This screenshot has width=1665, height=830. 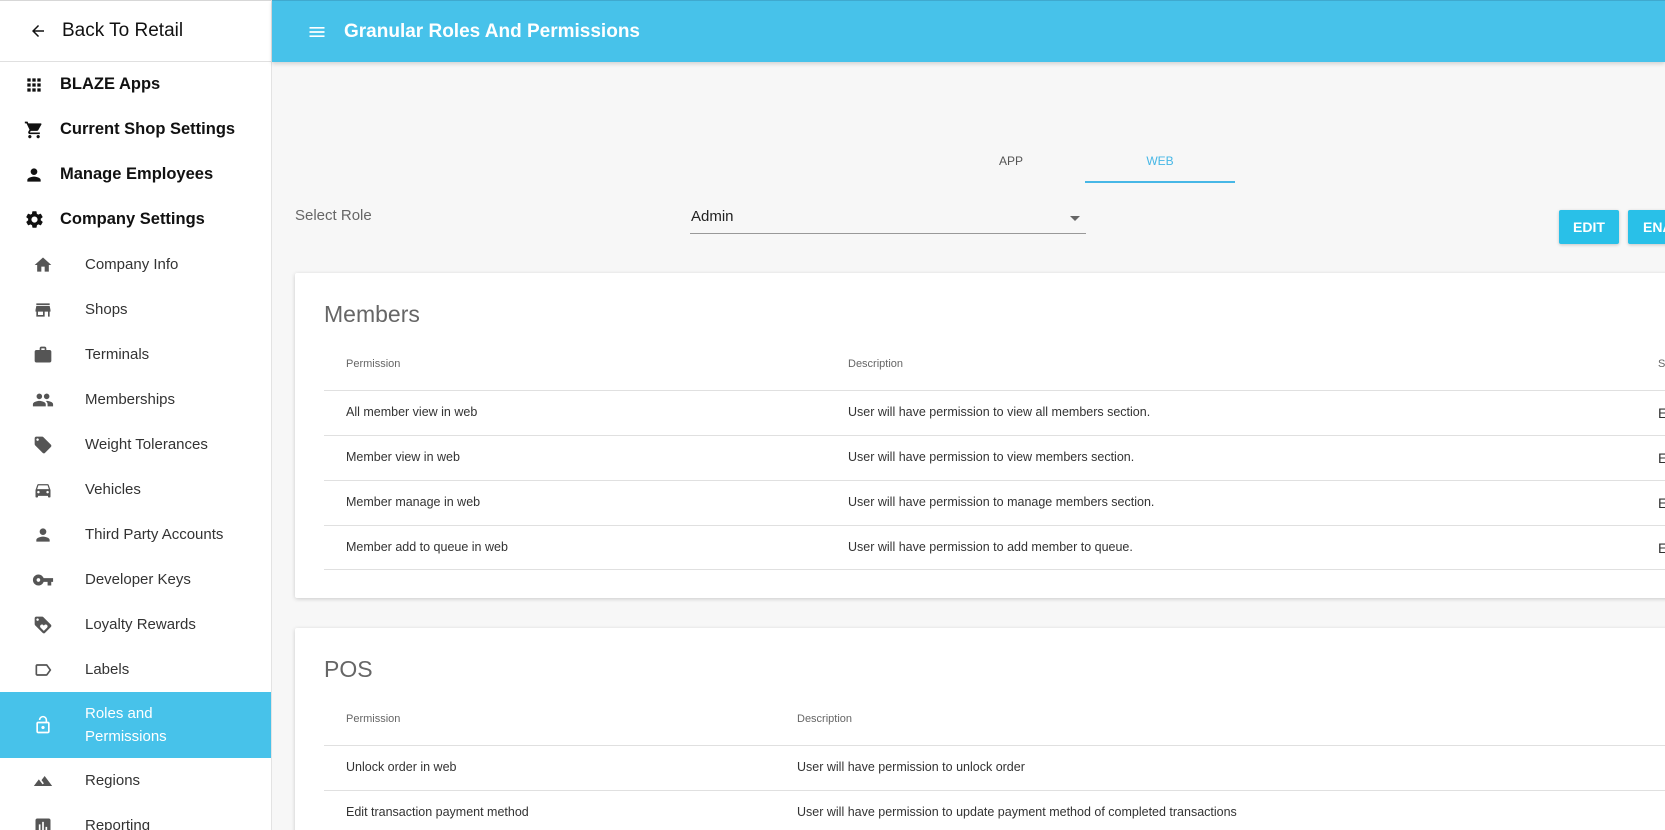 What do you see at coordinates (135, 669) in the screenshot?
I see `sidebar-item-labels: Labels` at bounding box center [135, 669].